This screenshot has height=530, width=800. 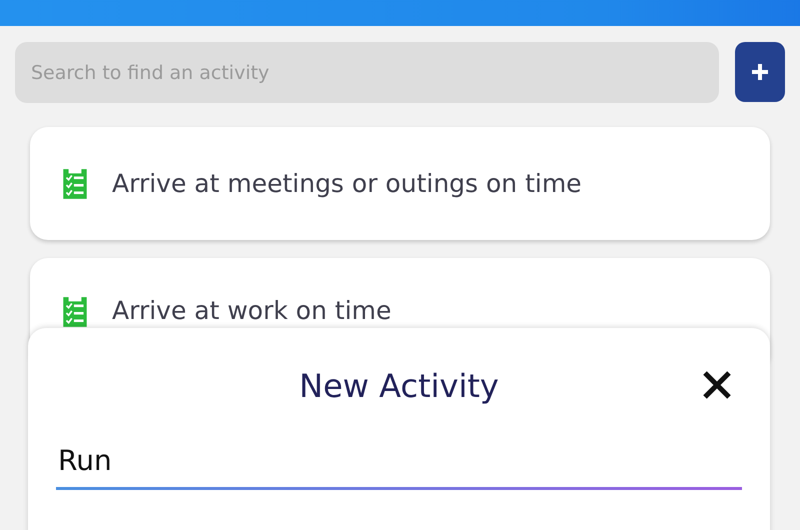 What do you see at coordinates (252, 310) in the screenshot?
I see `activity-title: Arrive at work on time` at bounding box center [252, 310].